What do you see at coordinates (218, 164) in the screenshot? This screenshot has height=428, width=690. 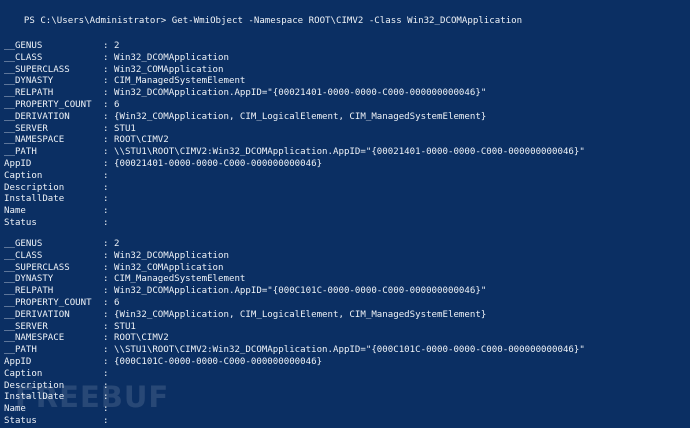 I see `property-value: {00021401-0000-0000-C000-000000000046}` at bounding box center [218, 164].